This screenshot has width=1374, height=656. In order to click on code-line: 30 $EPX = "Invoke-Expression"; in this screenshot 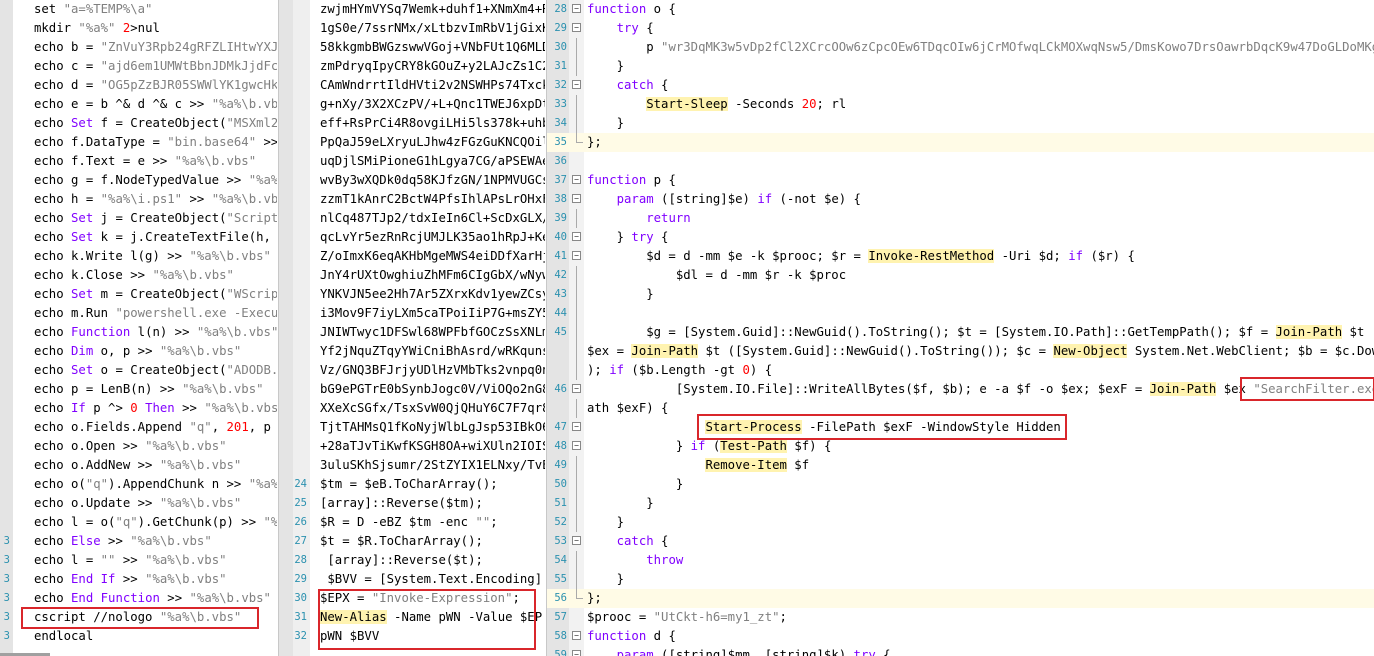, I will do `click(412, 598)`.